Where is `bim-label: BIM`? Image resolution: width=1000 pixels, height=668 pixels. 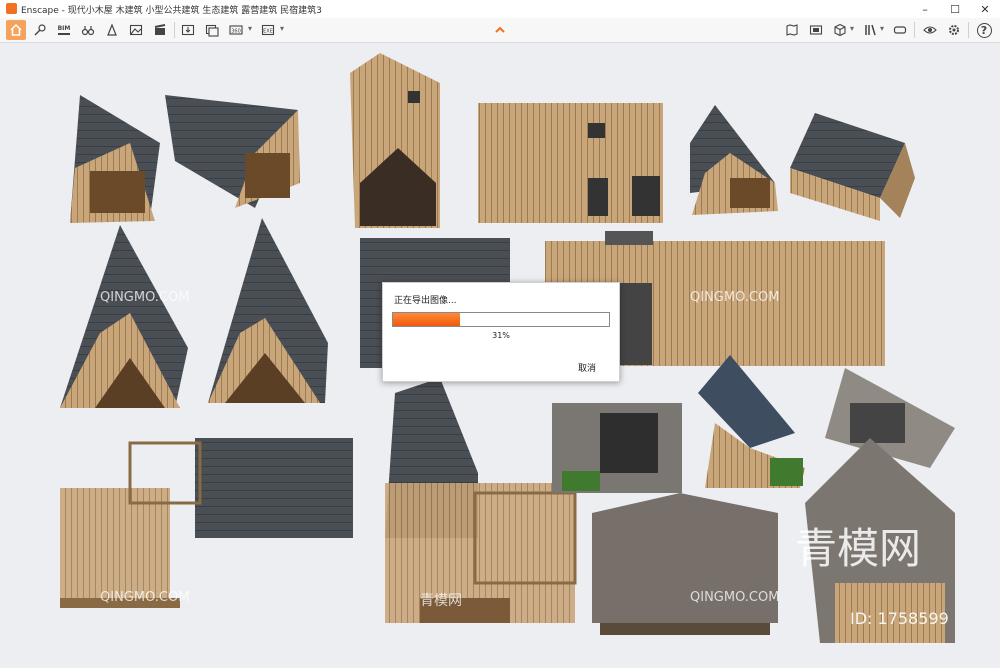
bim-label: BIM is located at coordinates (64, 30).